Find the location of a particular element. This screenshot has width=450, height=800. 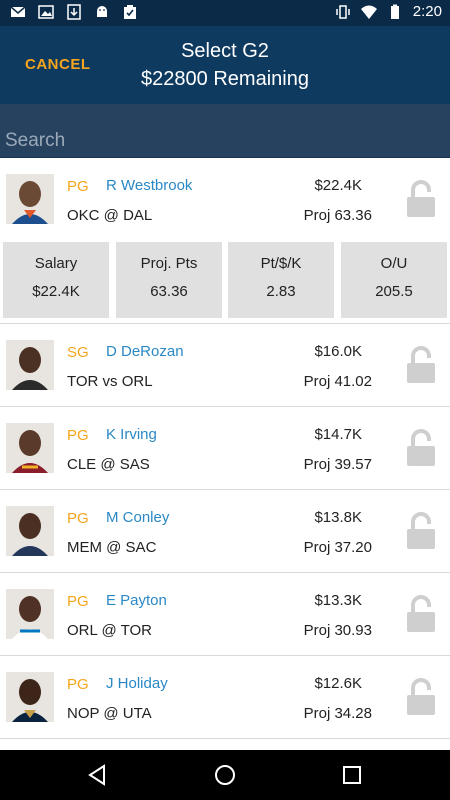

stat-label: Pt/$/K is located at coordinates (281, 263).